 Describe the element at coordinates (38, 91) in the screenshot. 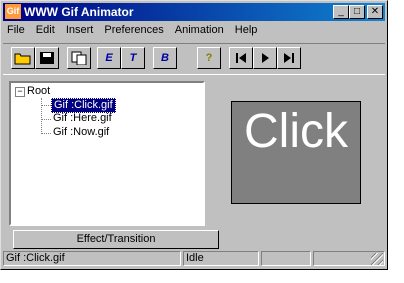

I see `tree-root: Root` at that location.